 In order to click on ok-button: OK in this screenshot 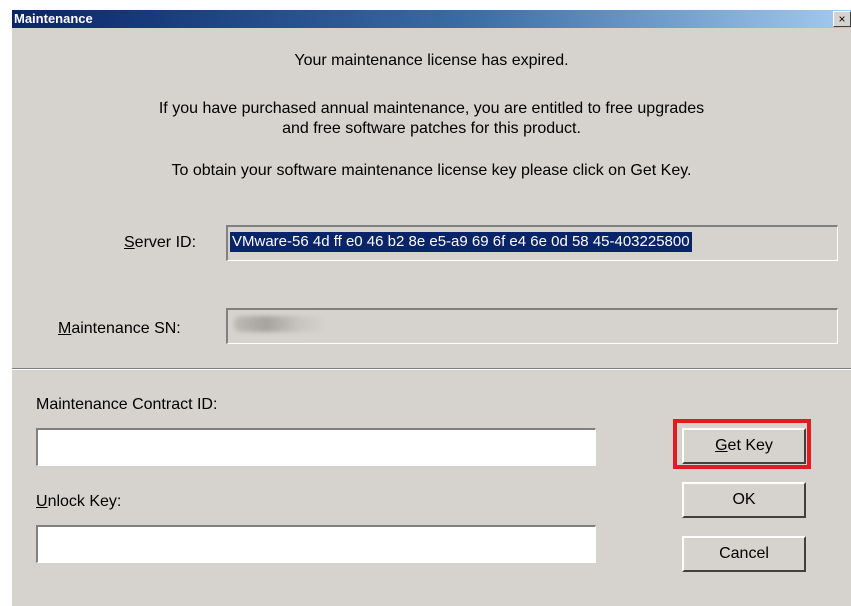, I will do `click(744, 500)`.